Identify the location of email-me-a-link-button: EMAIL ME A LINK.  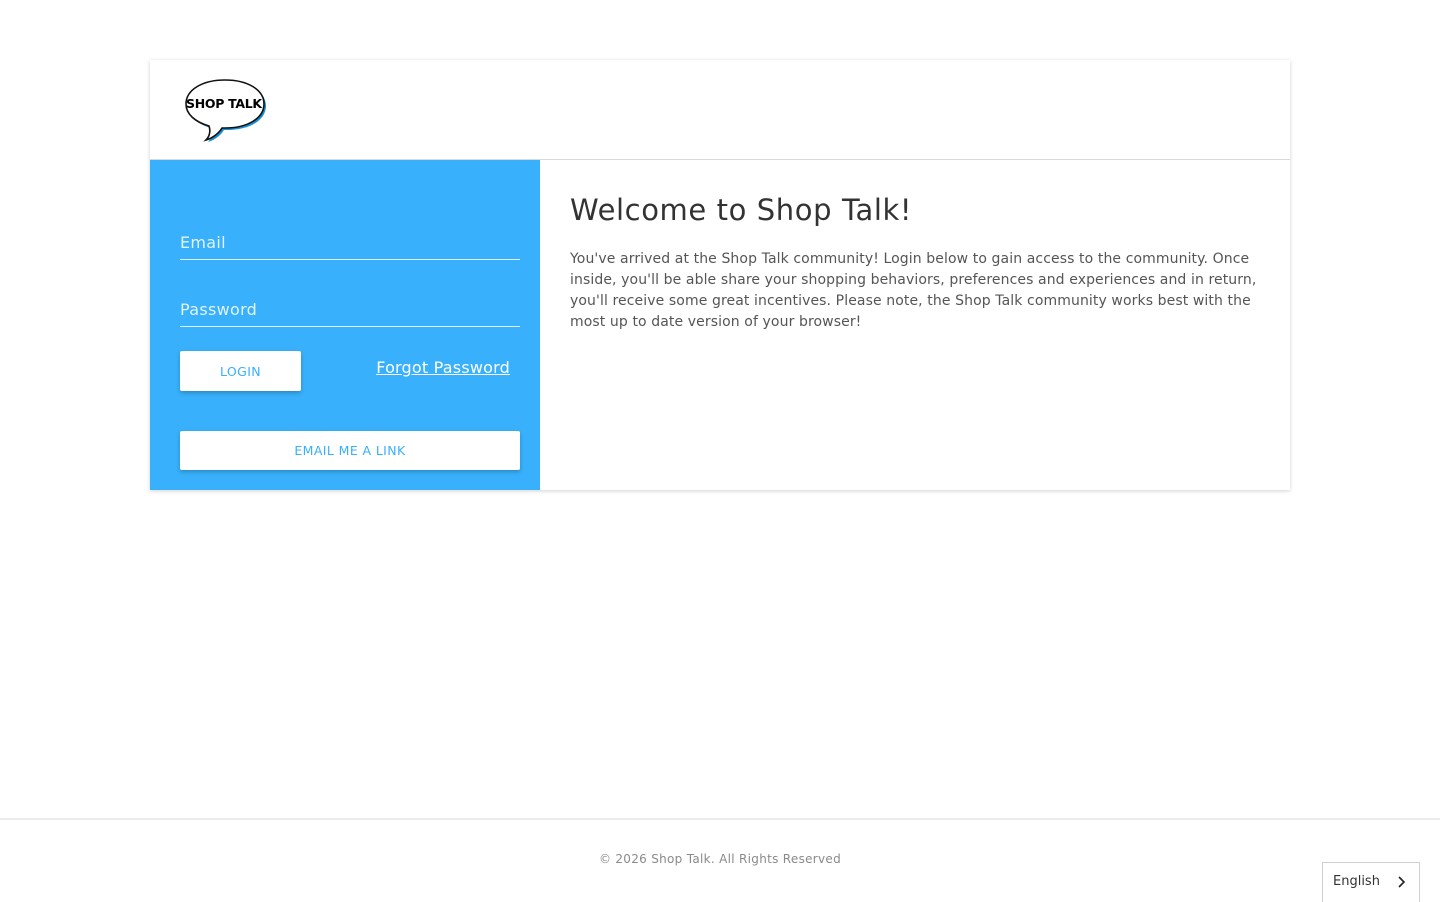
(350, 450).